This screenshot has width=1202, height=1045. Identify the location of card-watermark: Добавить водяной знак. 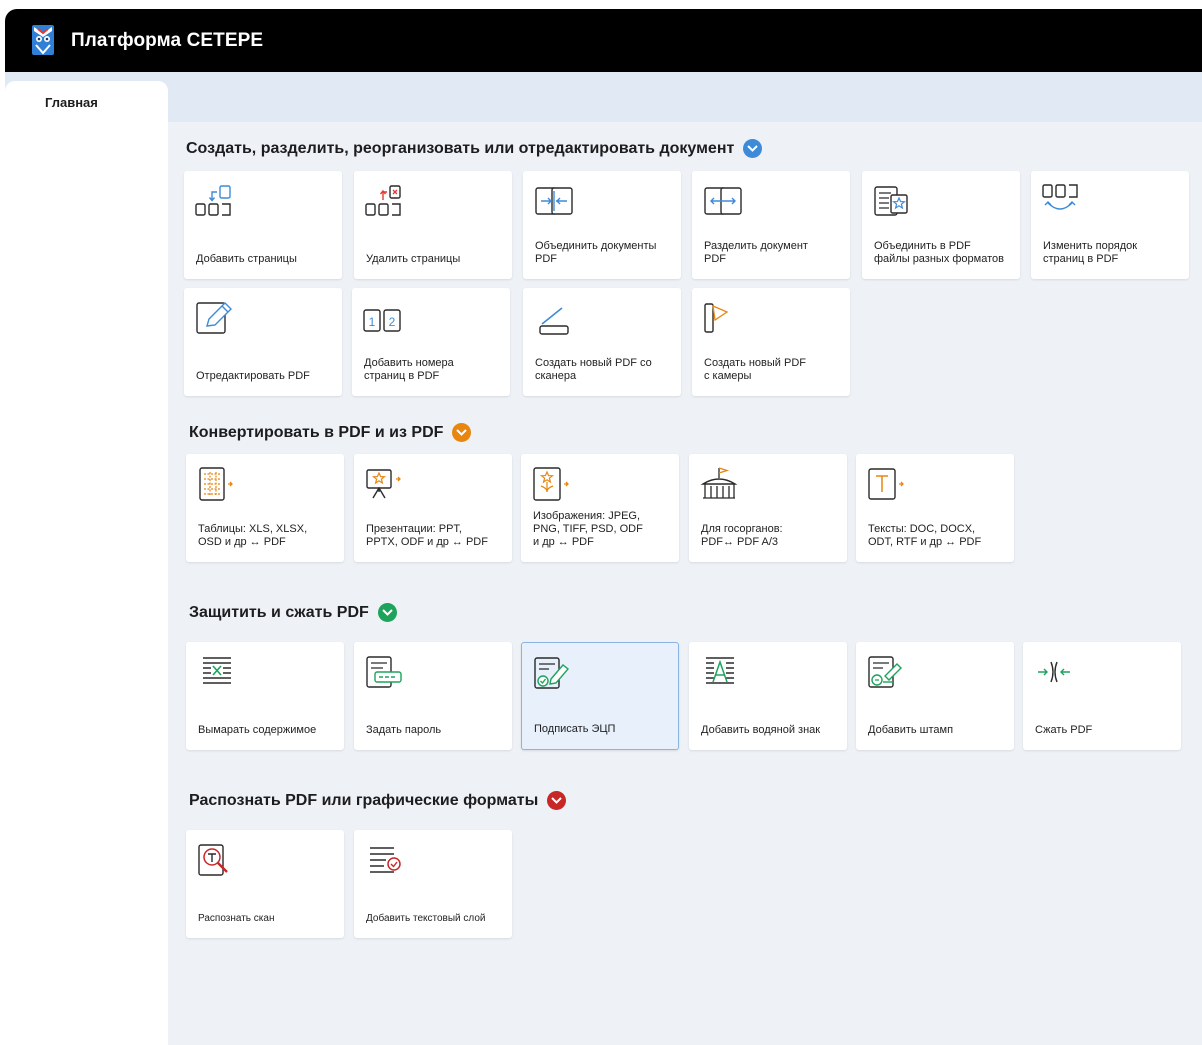
(768, 696).